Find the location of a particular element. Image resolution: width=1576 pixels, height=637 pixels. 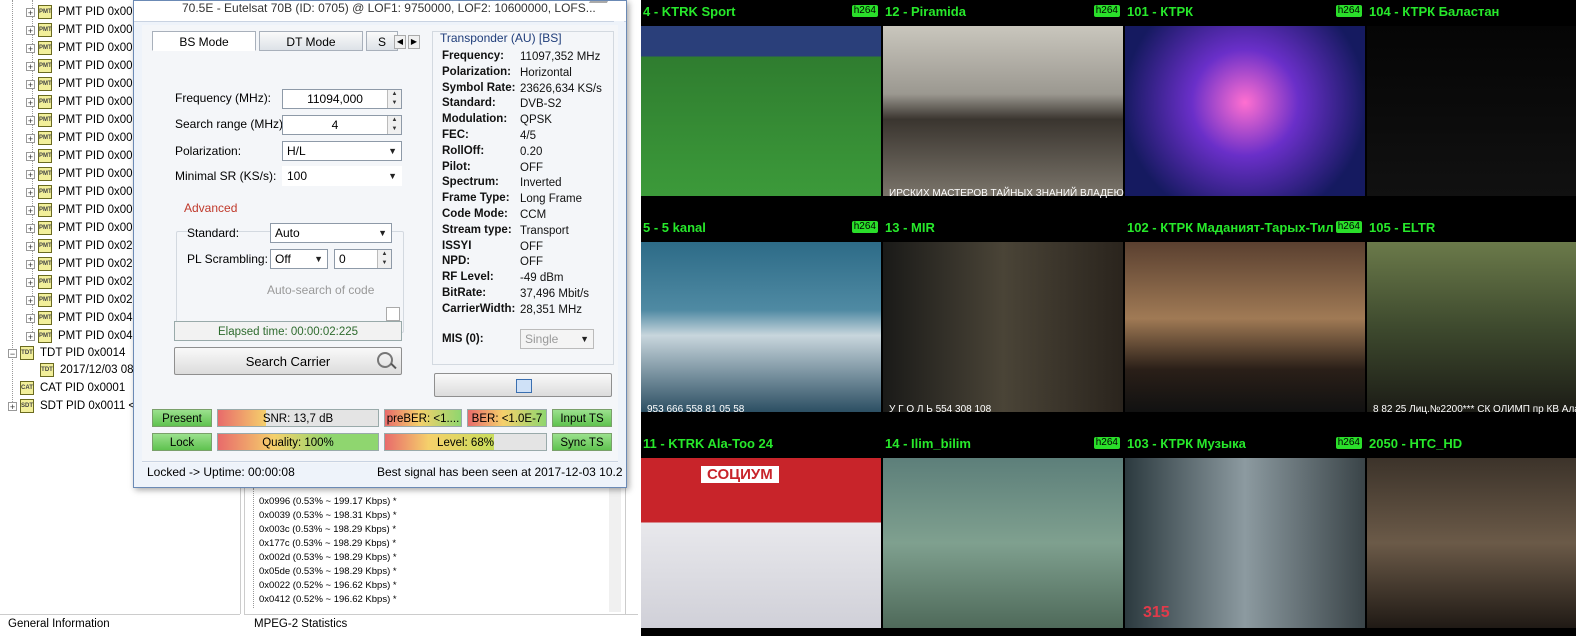

collapse-icon: − is located at coordinates (12, 353).